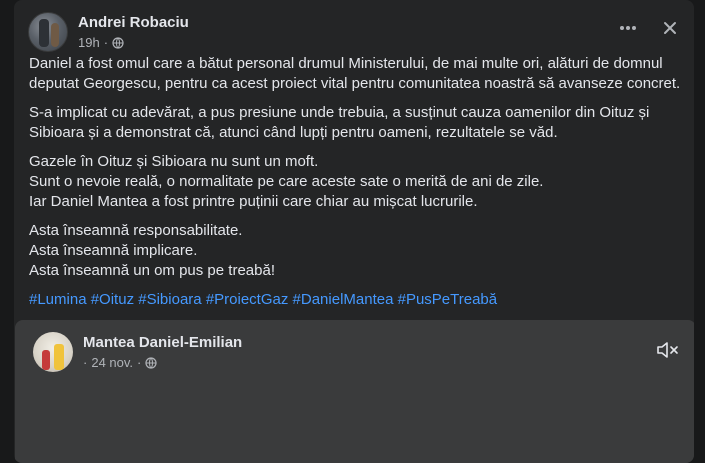  I want to click on hashtag-link: #DanielMantea, so click(343, 299).